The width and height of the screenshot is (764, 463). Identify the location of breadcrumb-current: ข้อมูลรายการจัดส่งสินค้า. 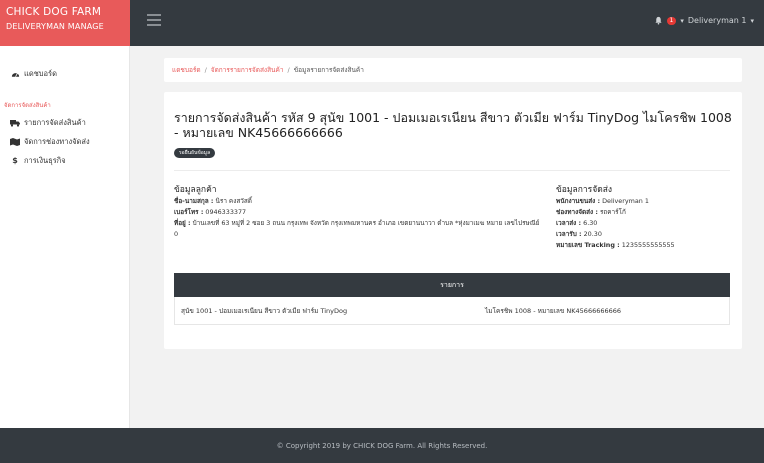
(328, 70).